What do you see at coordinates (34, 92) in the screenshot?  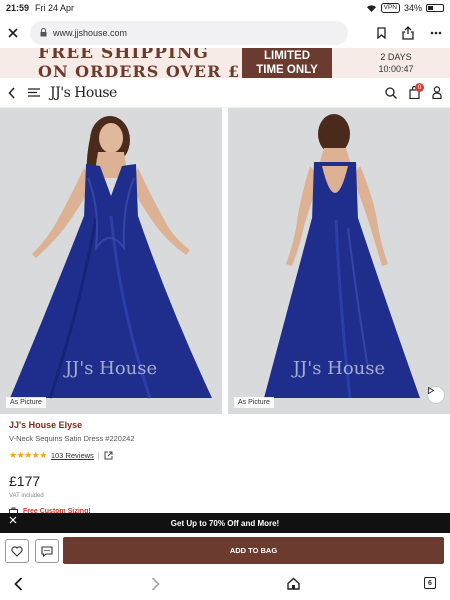 I see `menu-icon` at bounding box center [34, 92].